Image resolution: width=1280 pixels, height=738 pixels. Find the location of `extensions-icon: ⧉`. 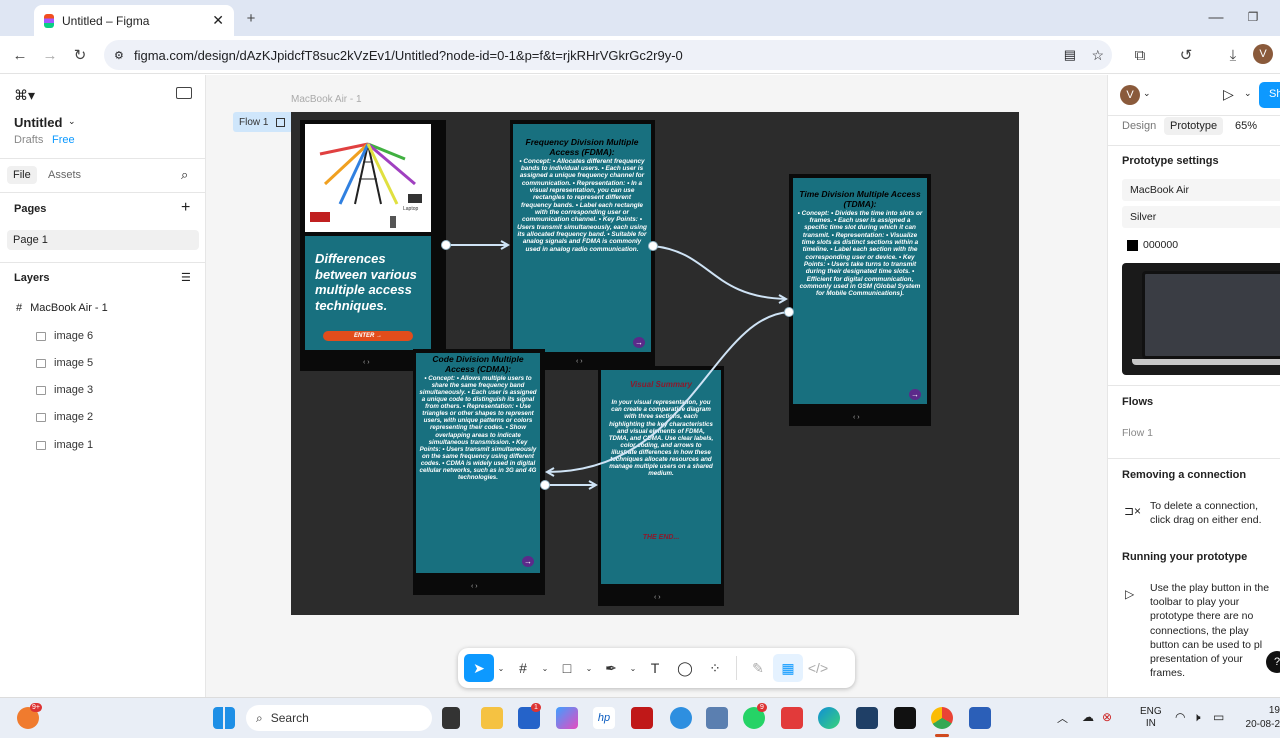

extensions-icon: ⧉ is located at coordinates (1140, 55).